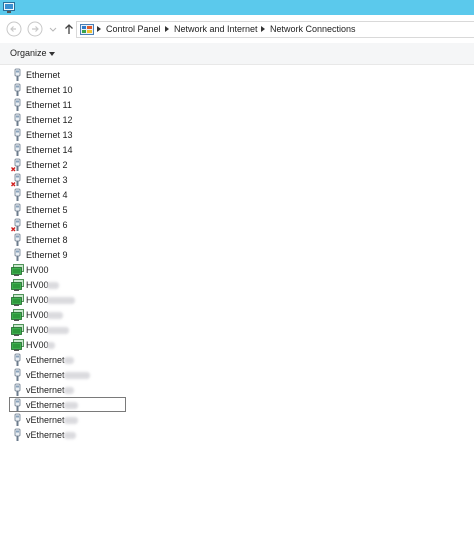 The image size is (474, 556). I want to click on title-bar, so click(237, 7).